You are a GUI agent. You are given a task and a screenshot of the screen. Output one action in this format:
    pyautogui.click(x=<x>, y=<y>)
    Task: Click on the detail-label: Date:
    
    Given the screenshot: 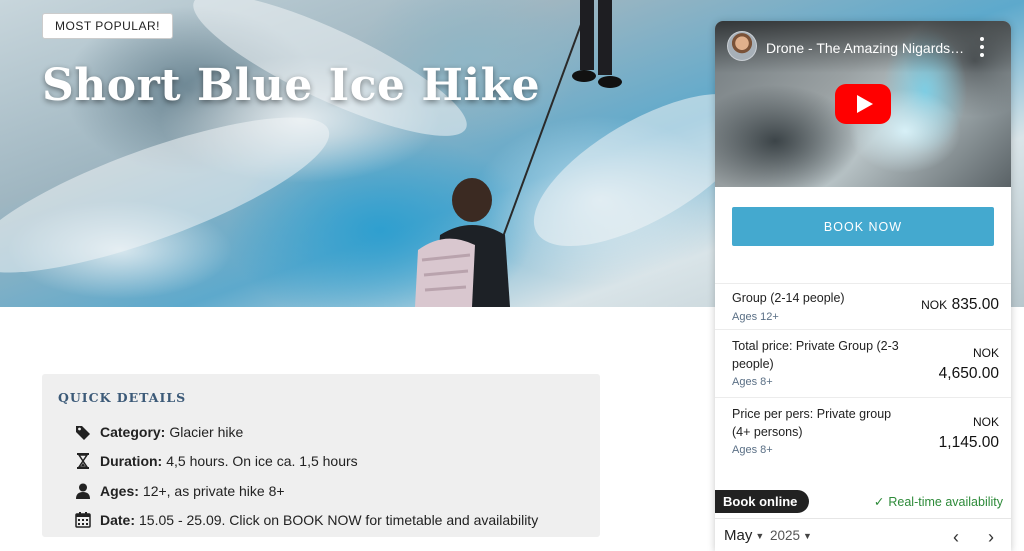 What is the action you would take?
    pyautogui.click(x=118, y=520)
    